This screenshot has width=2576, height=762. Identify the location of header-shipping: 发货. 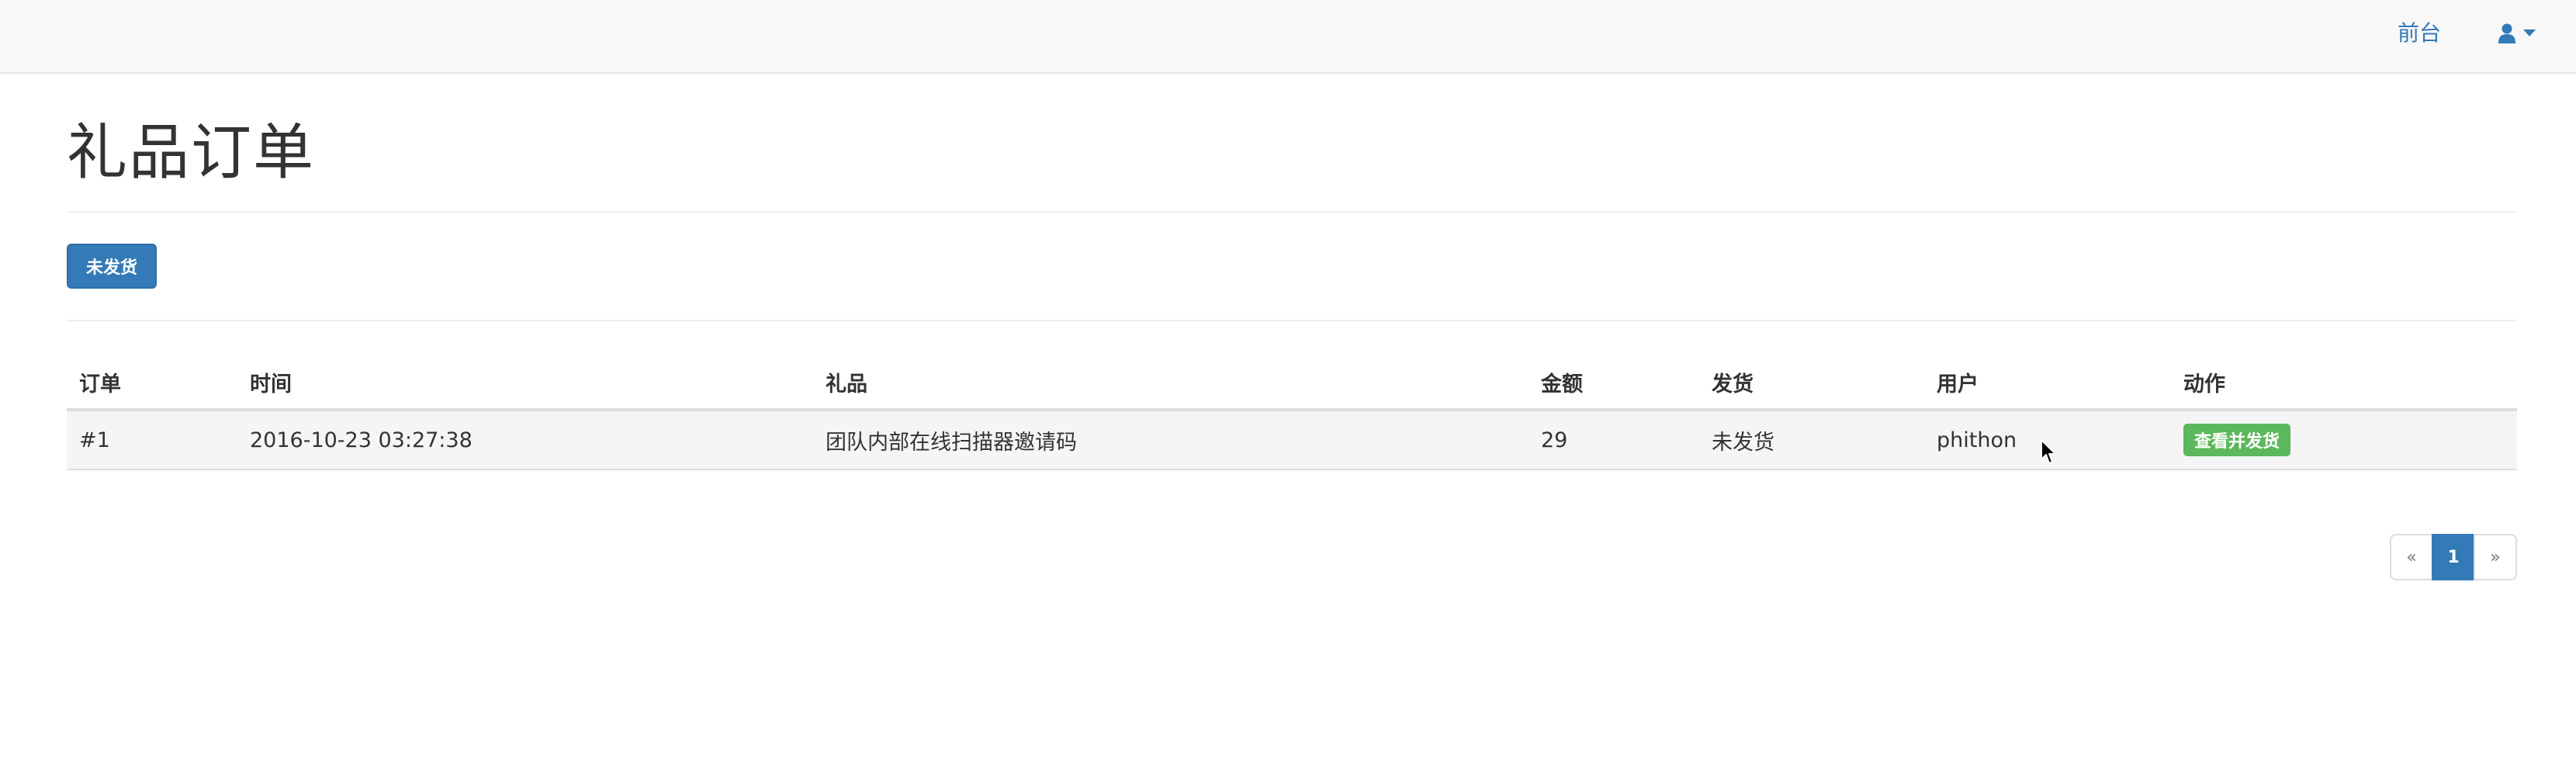
(1733, 385).